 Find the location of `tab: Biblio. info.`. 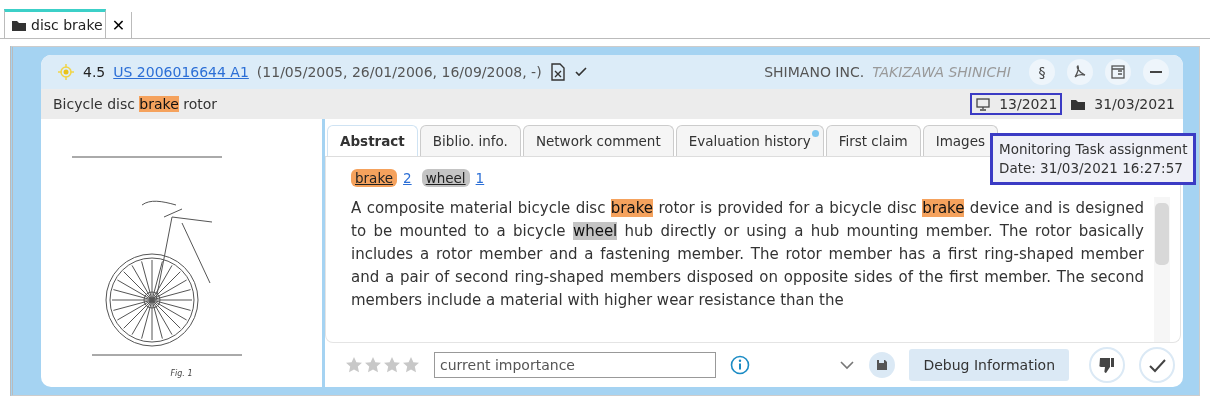

tab: Biblio. info. is located at coordinates (470, 140).